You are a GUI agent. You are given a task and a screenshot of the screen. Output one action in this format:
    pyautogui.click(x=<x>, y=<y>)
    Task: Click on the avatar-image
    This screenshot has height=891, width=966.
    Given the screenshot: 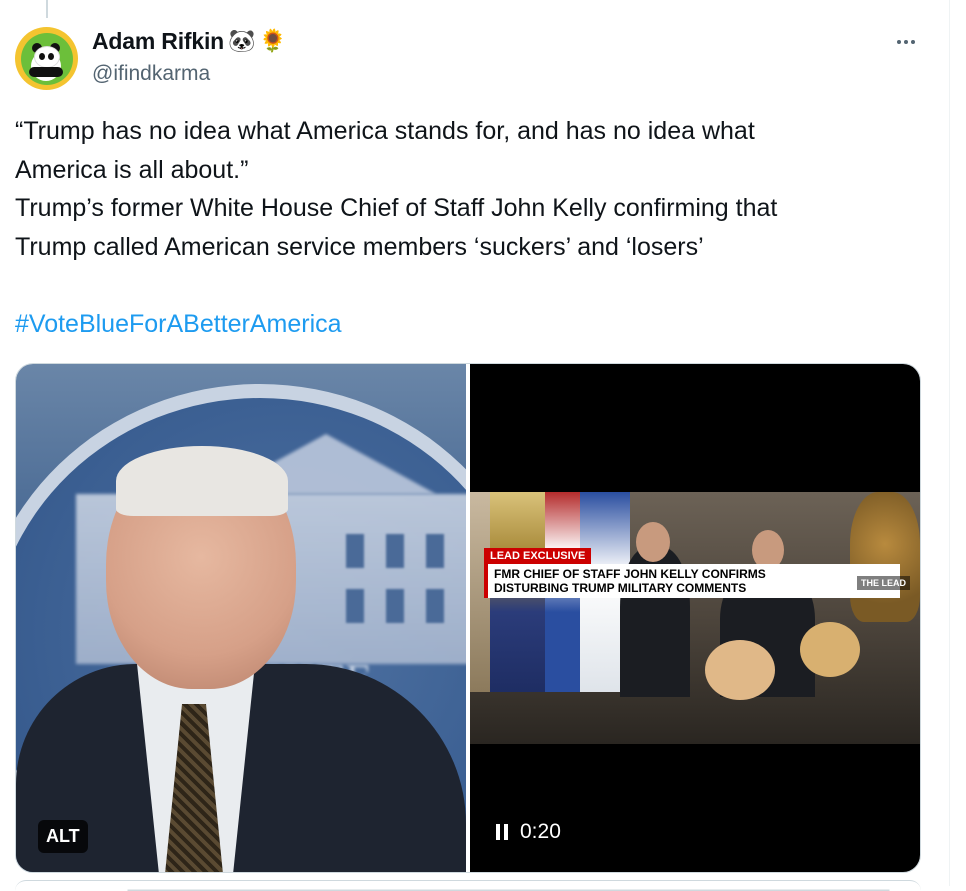 What is the action you would take?
    pyautogui.click(x=46, y=58)
    